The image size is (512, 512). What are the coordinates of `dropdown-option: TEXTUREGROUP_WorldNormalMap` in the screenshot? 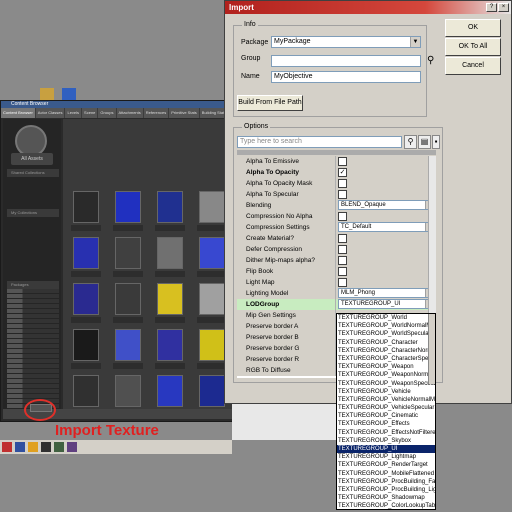 It's located at (386, 326).